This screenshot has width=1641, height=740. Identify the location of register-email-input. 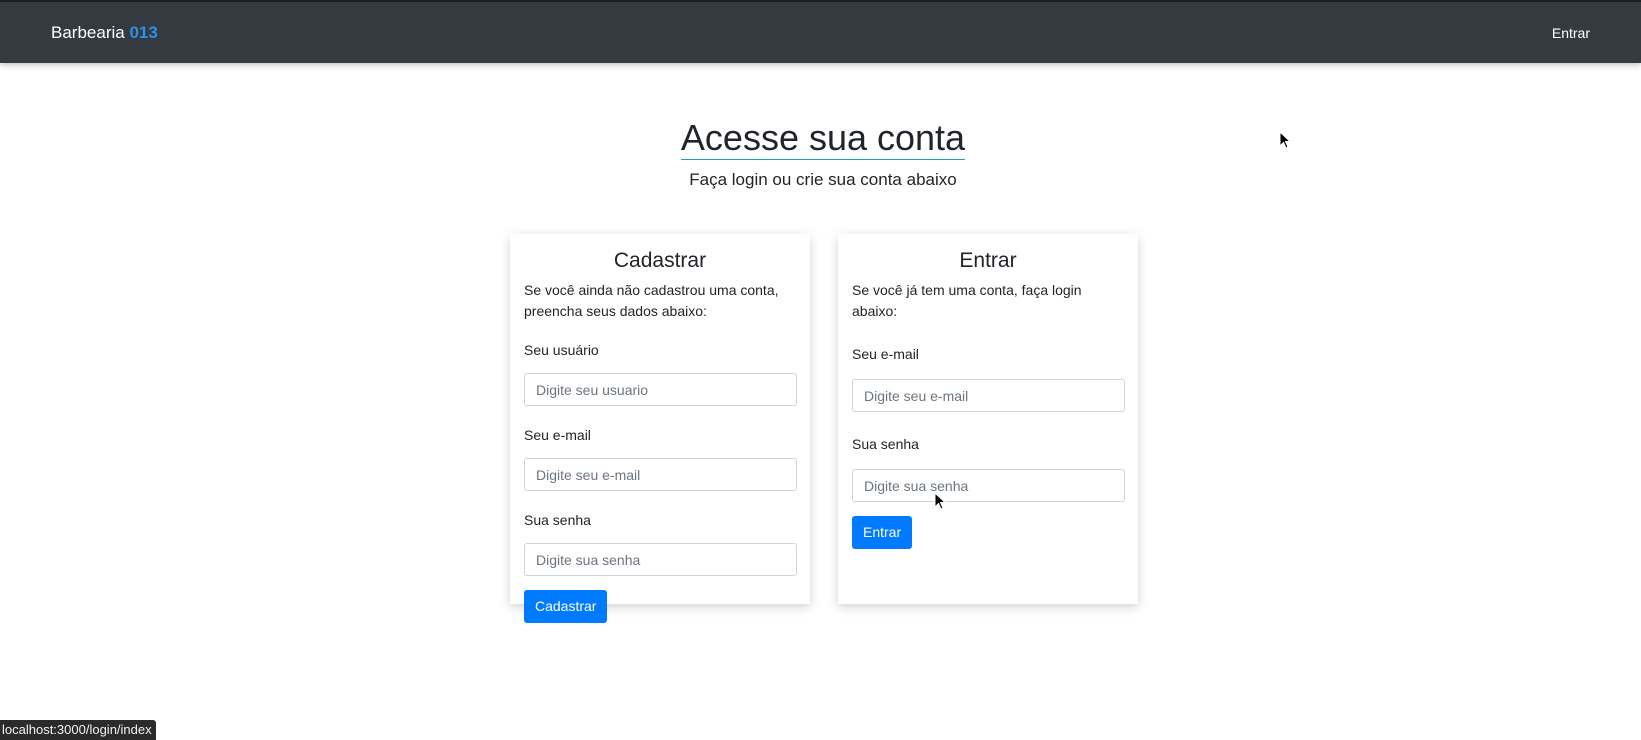
(660, 474).